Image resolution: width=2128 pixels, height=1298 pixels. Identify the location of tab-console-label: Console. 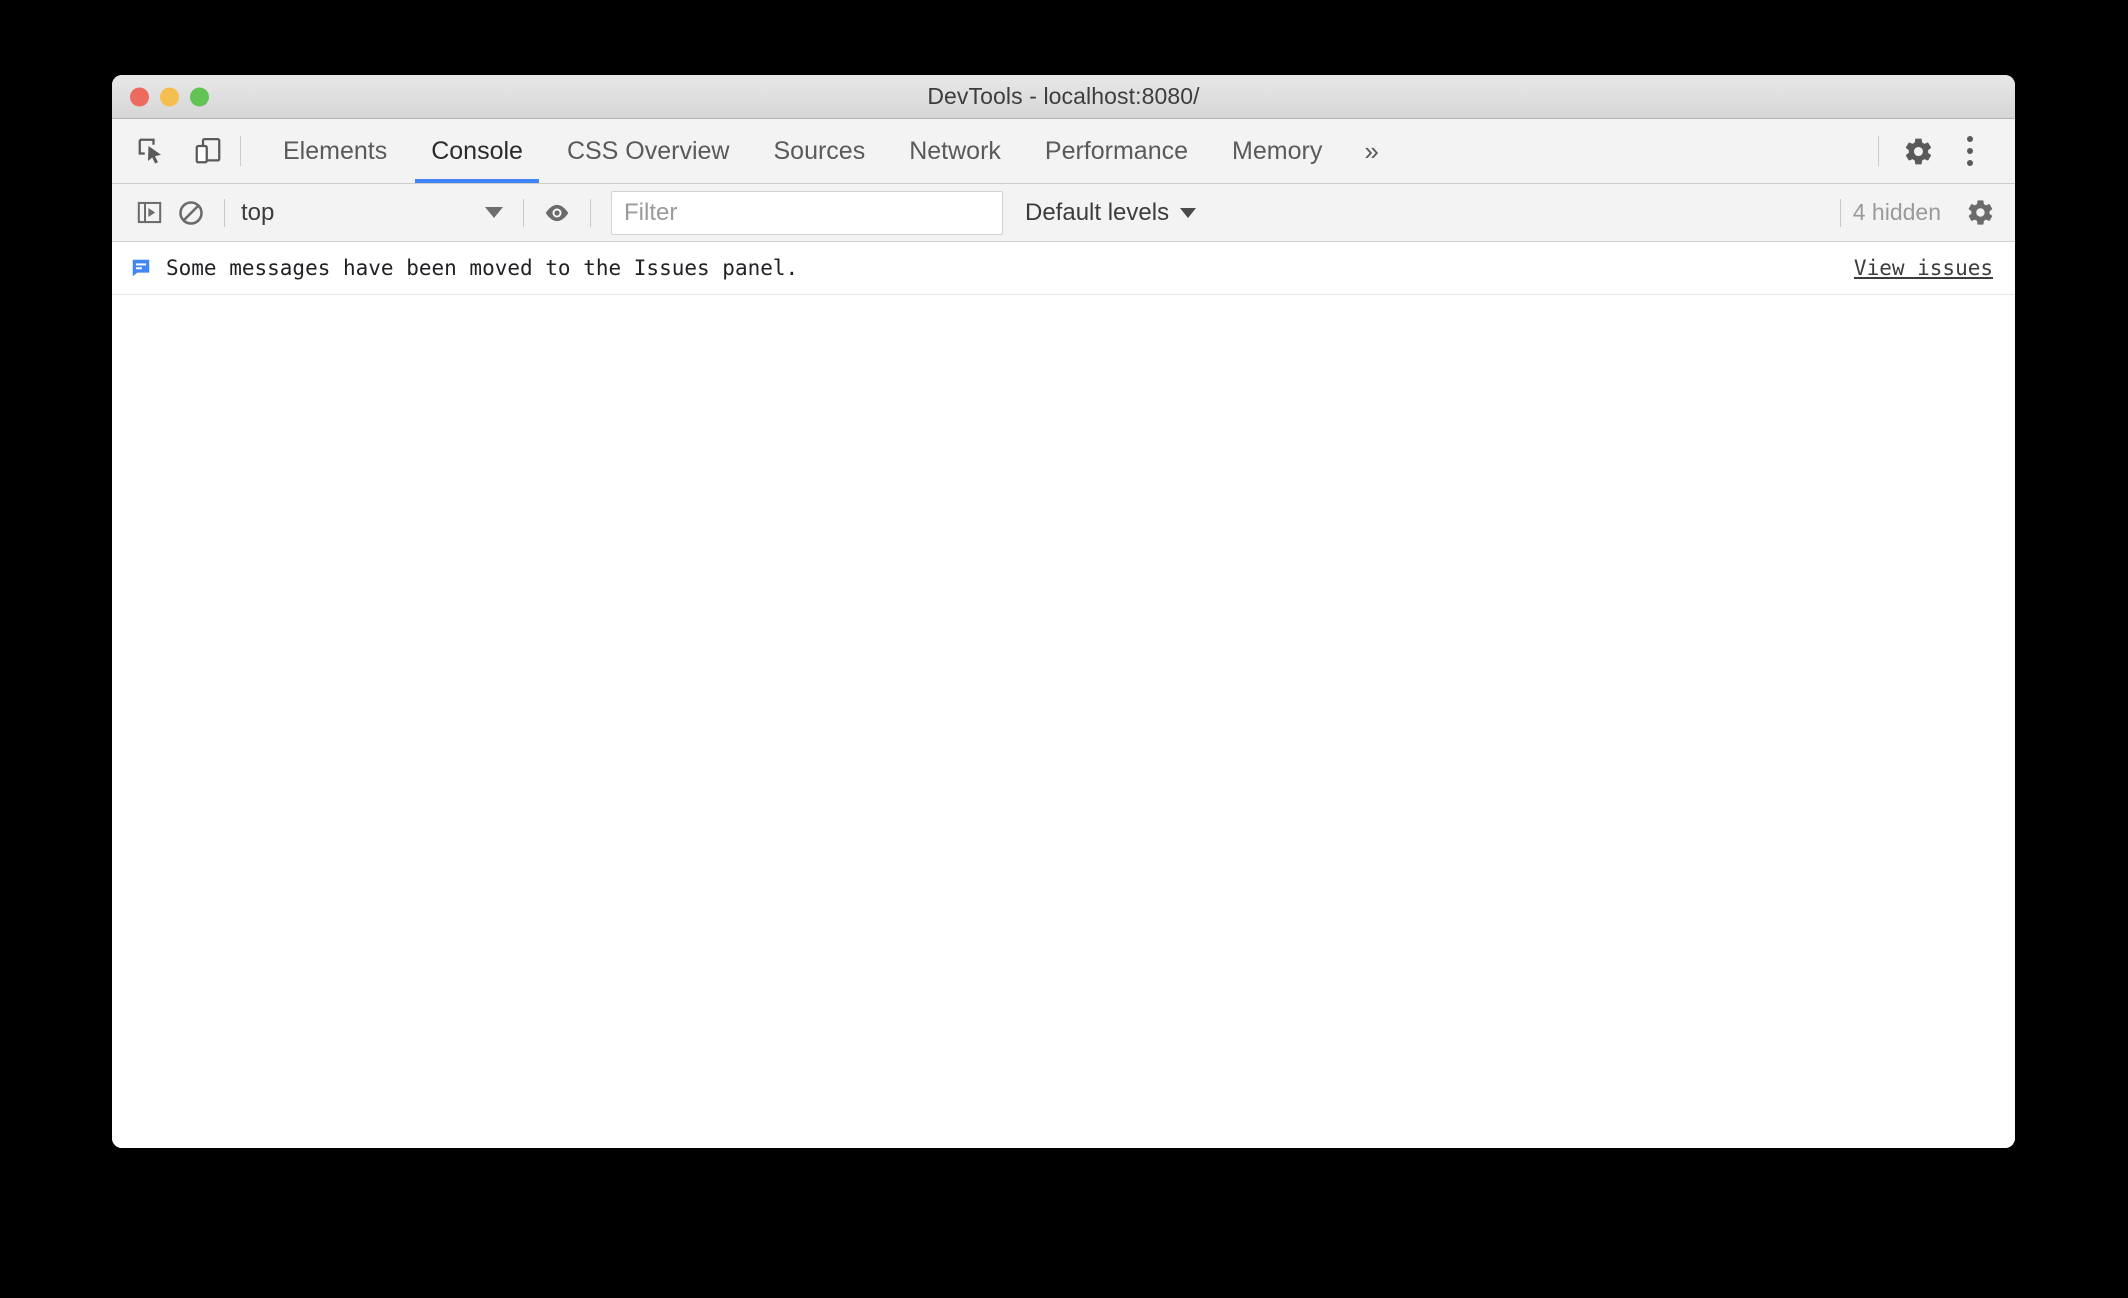
(477, 150).